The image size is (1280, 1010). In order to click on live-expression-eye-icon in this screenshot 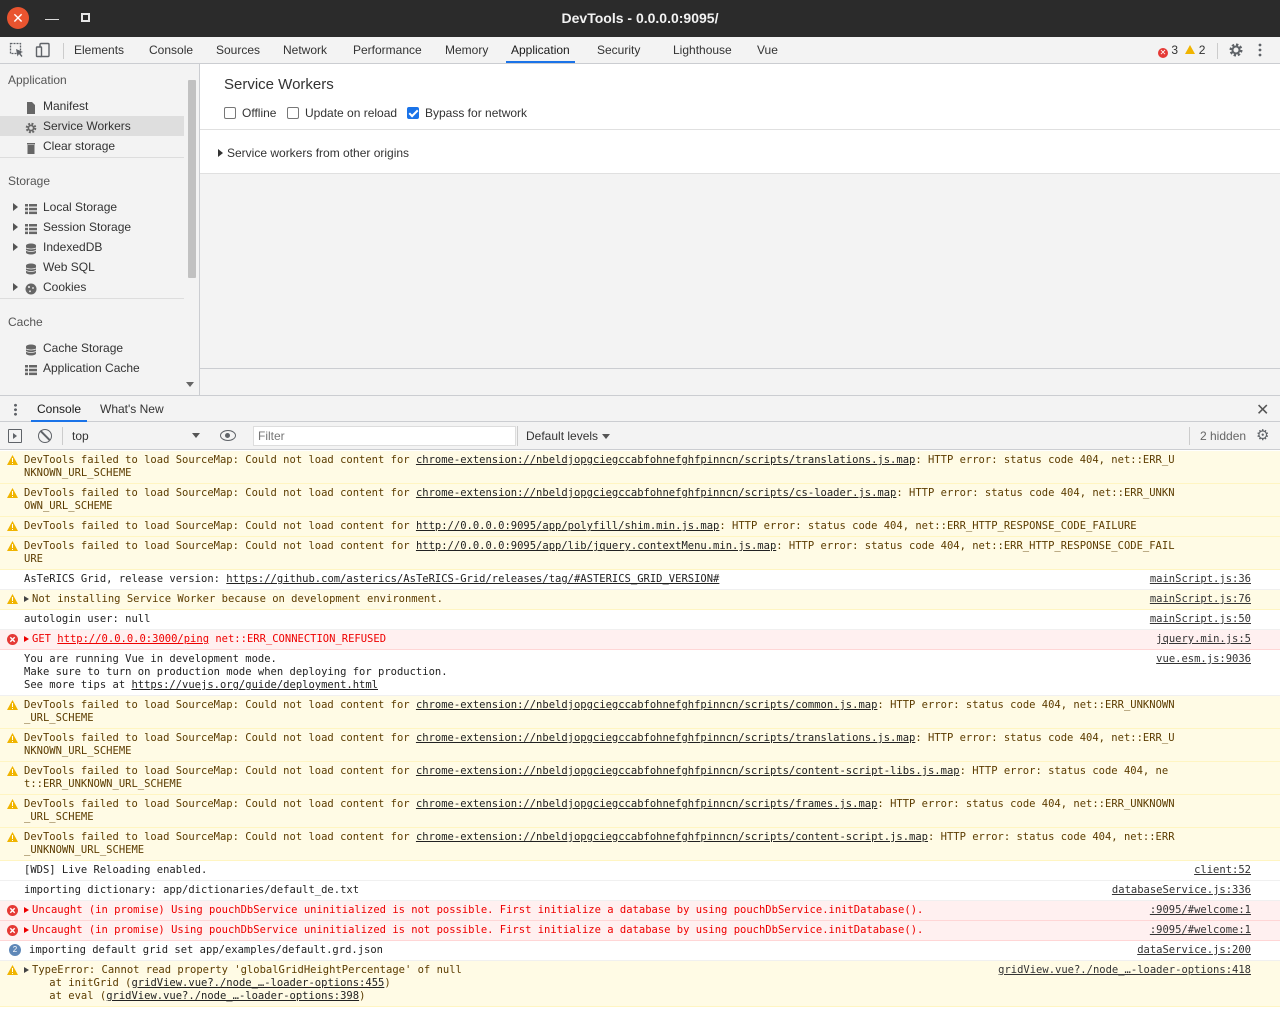, I will do `click(228, 435)`.